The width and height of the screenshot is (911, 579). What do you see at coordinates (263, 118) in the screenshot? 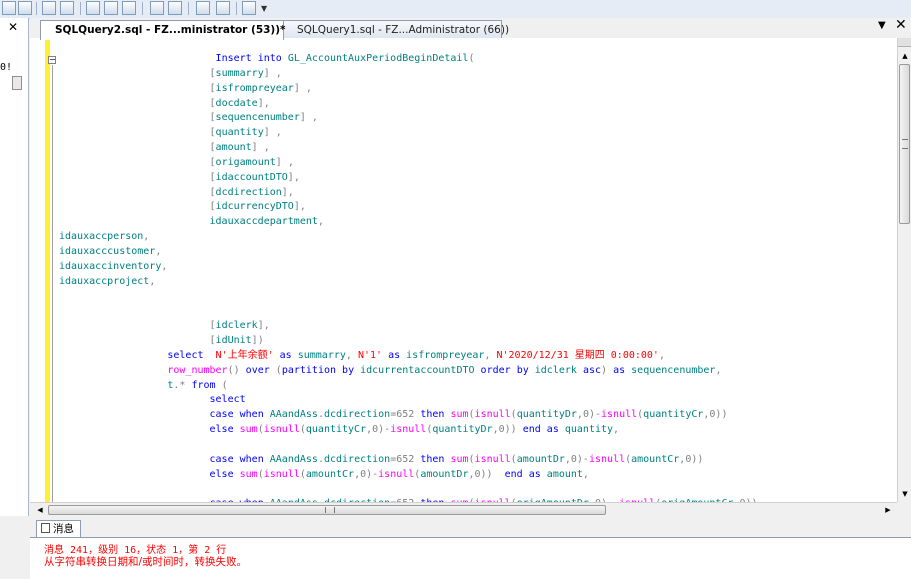
I see `code-line: [sequencenumber] ,` at bounding box center [263, 118].